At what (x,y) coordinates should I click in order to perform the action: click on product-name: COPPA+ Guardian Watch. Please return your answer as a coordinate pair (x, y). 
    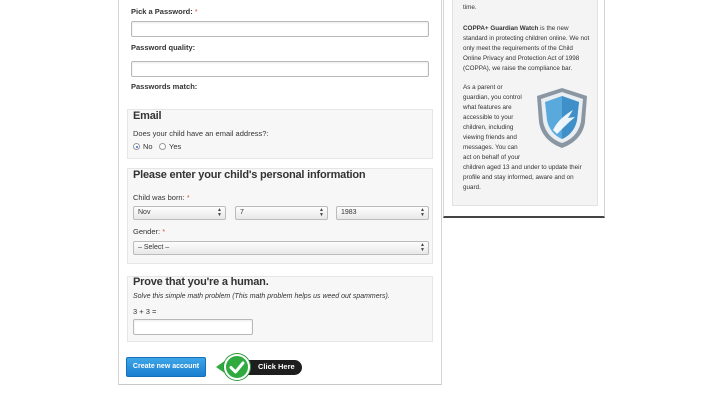
    Looking at the image, I should click on (501, 28).